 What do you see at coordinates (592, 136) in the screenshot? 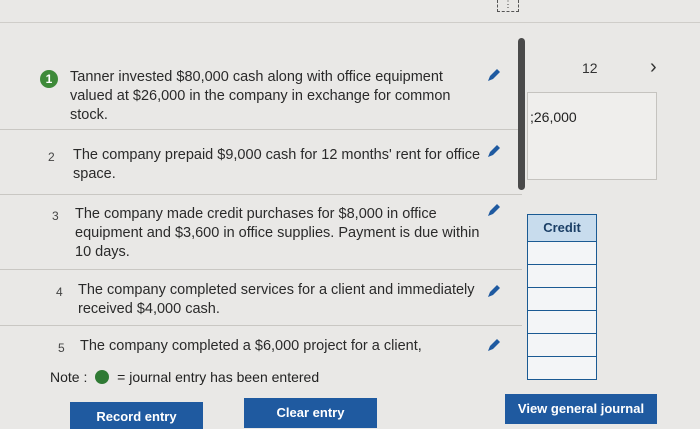
I see `amount-cell: ;26,000` at bounding box center [592, 136].